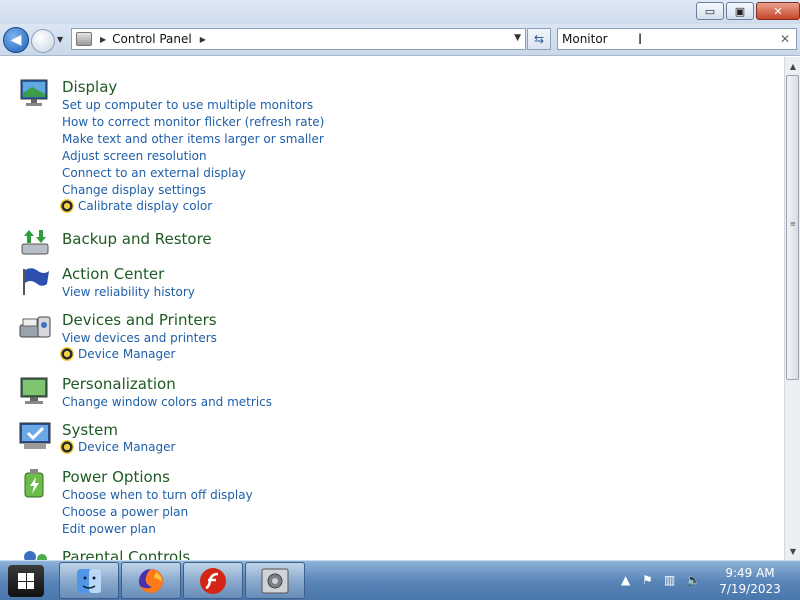 This screenshot has width=800, height=600. What do you see at coordinates (34, 390) in the screenshot?
I see `personalization-icon` at bounding box center [34, 390].